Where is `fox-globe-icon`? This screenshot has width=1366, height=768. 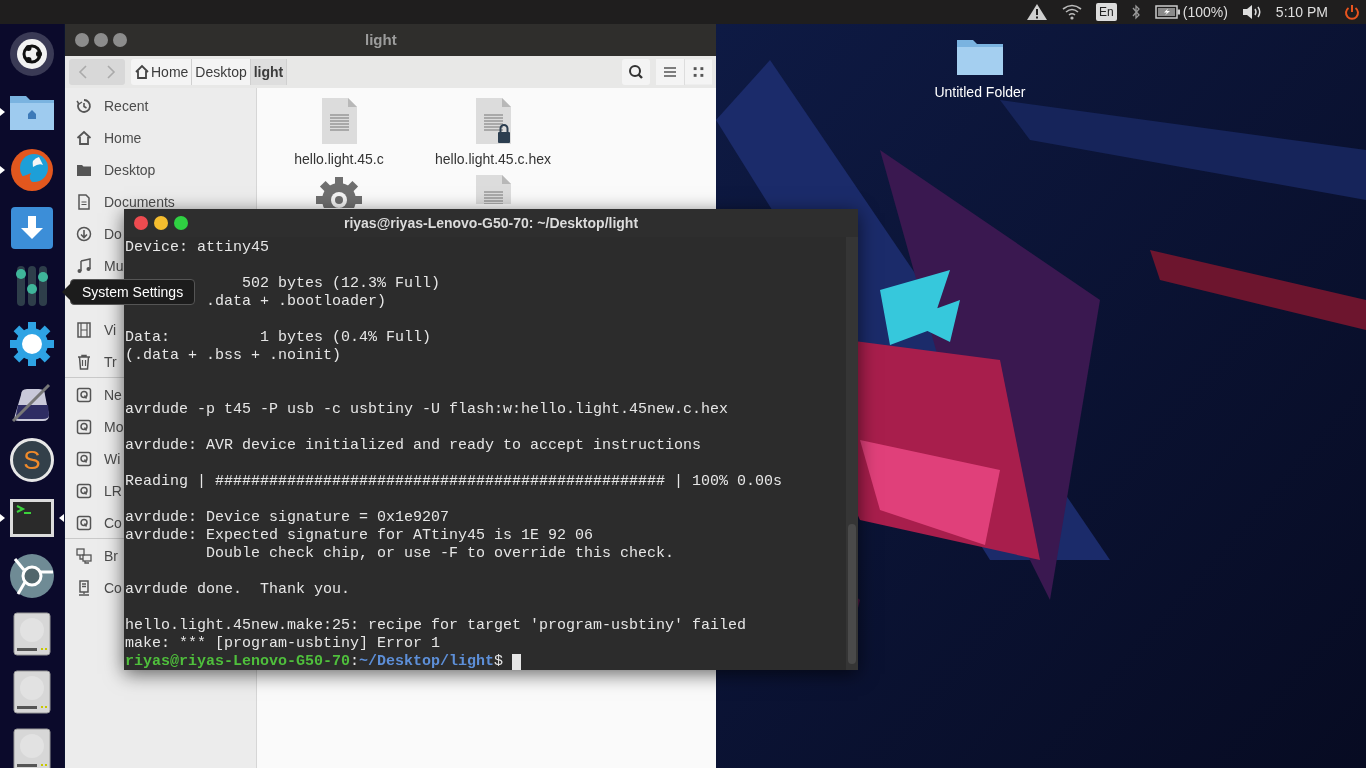 fox-globe-icon is located at coordinates (32, 170).